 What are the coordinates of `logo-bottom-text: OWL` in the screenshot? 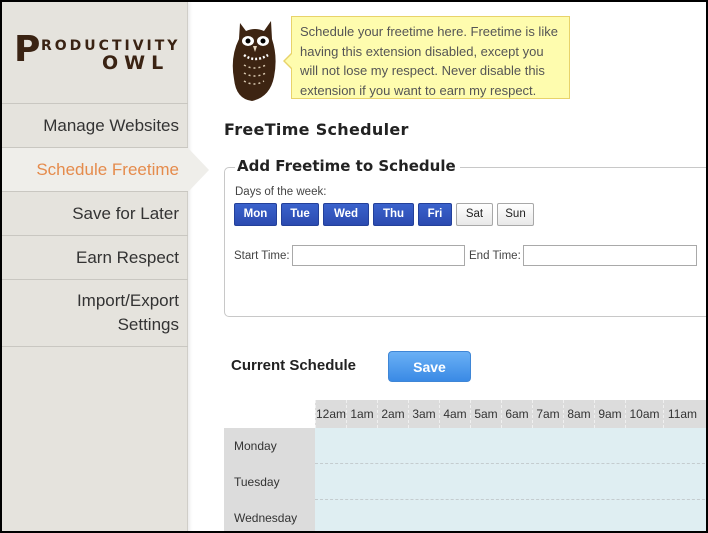 It's located at (136, 63).